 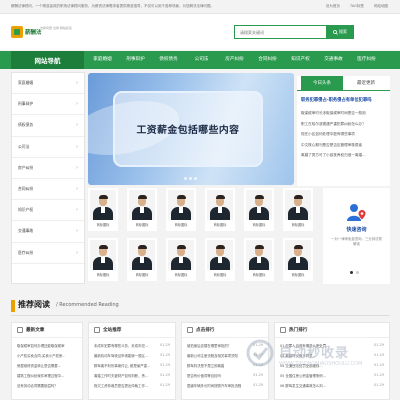 I want to click on list-item: 最新机动车驾驶证申请能够一般区... 01-29, so click(x=132, y=355).